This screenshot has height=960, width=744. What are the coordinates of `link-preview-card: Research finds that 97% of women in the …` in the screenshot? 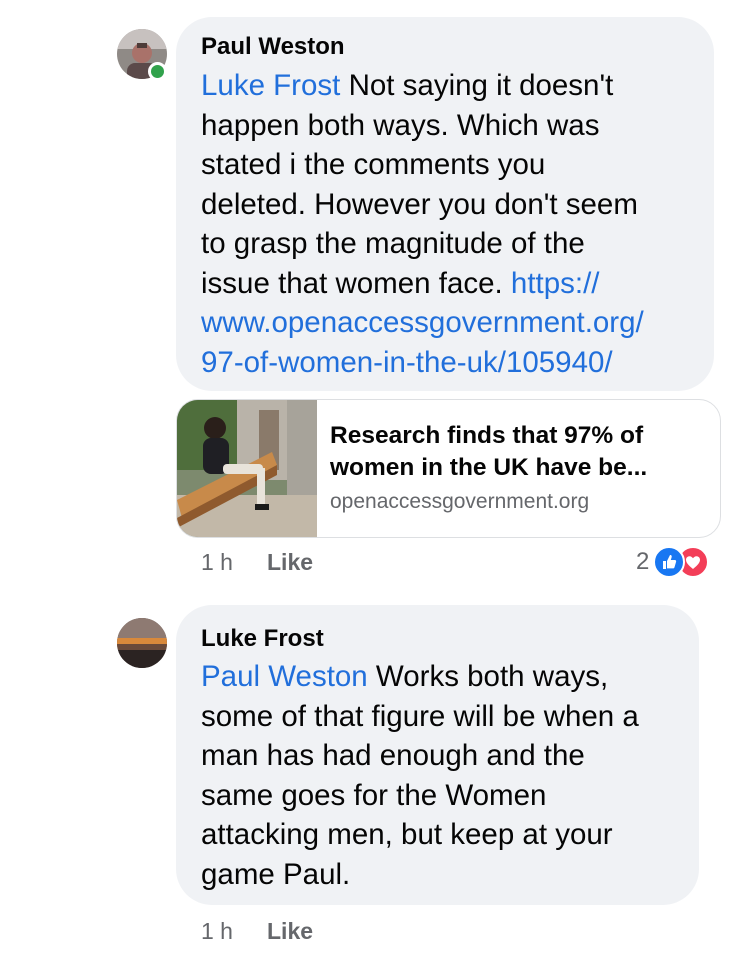 It's located at (448, 468).